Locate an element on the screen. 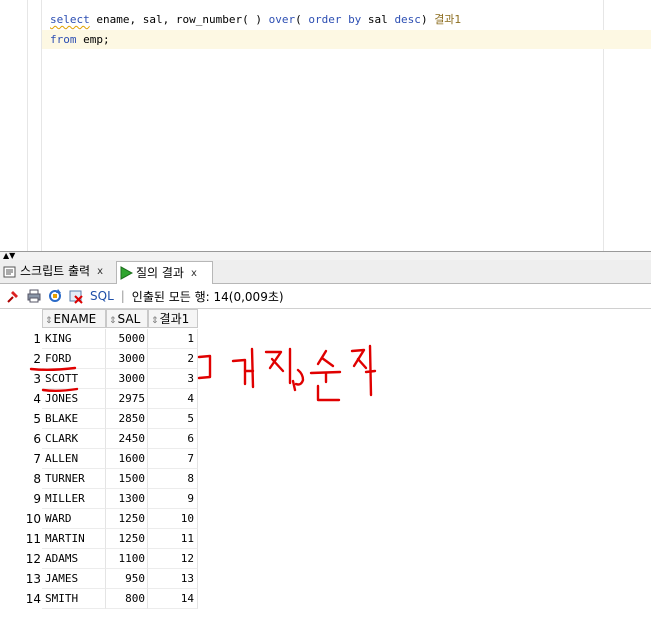 The image size is (651, 621). table-row: 3 SCOTT 3000 3 is located at coordinates (99, 379).